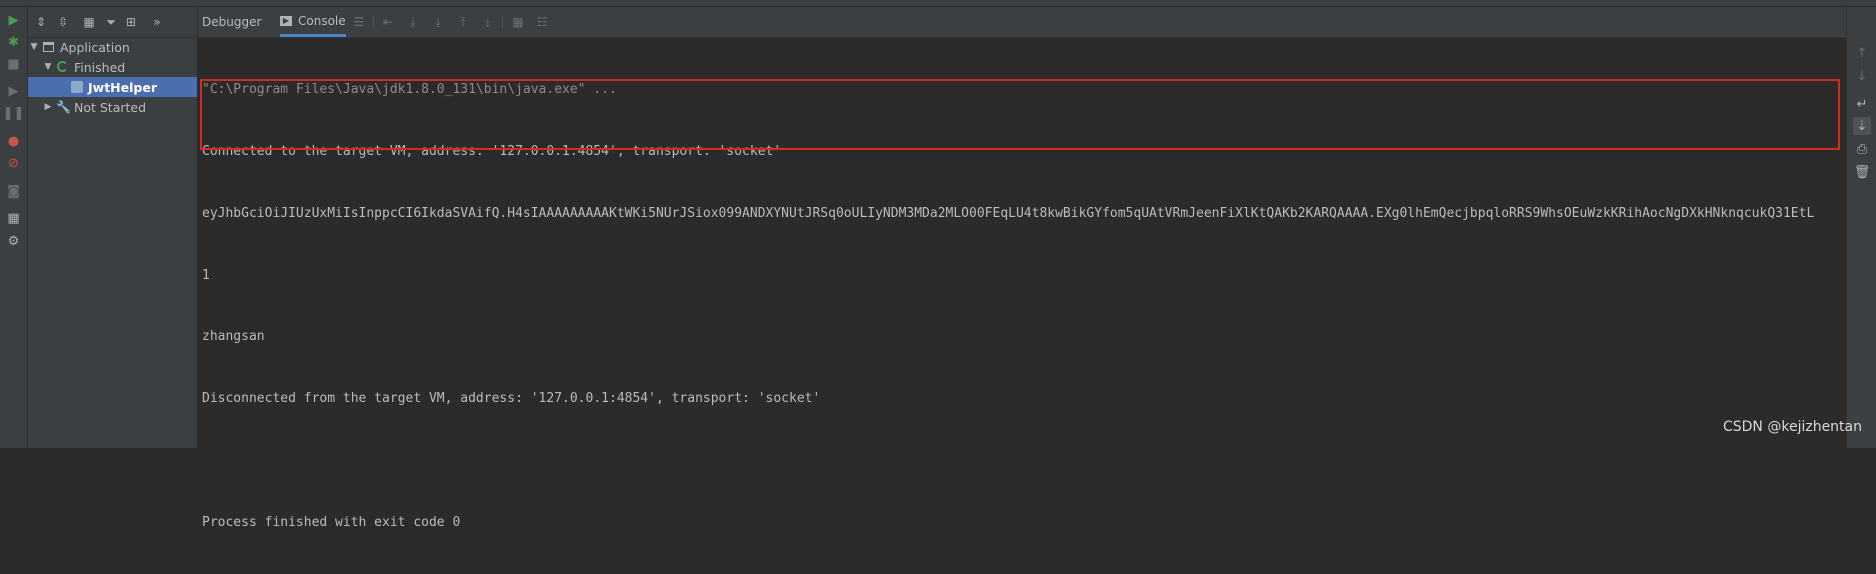  What do you see at coordinates (359, 22) in the screenshot?
I see `list-icon: ☰` at bounding box center [359, 22].